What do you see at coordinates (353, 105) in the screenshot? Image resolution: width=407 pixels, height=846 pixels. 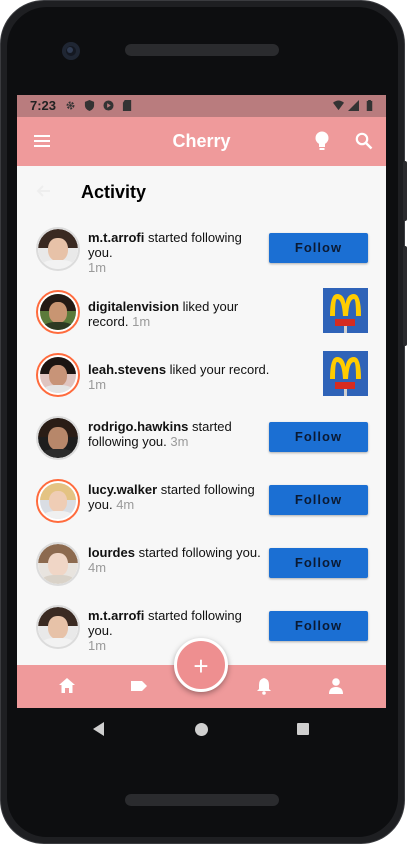 I see `signal-icon` at bounding box center [353, 105].